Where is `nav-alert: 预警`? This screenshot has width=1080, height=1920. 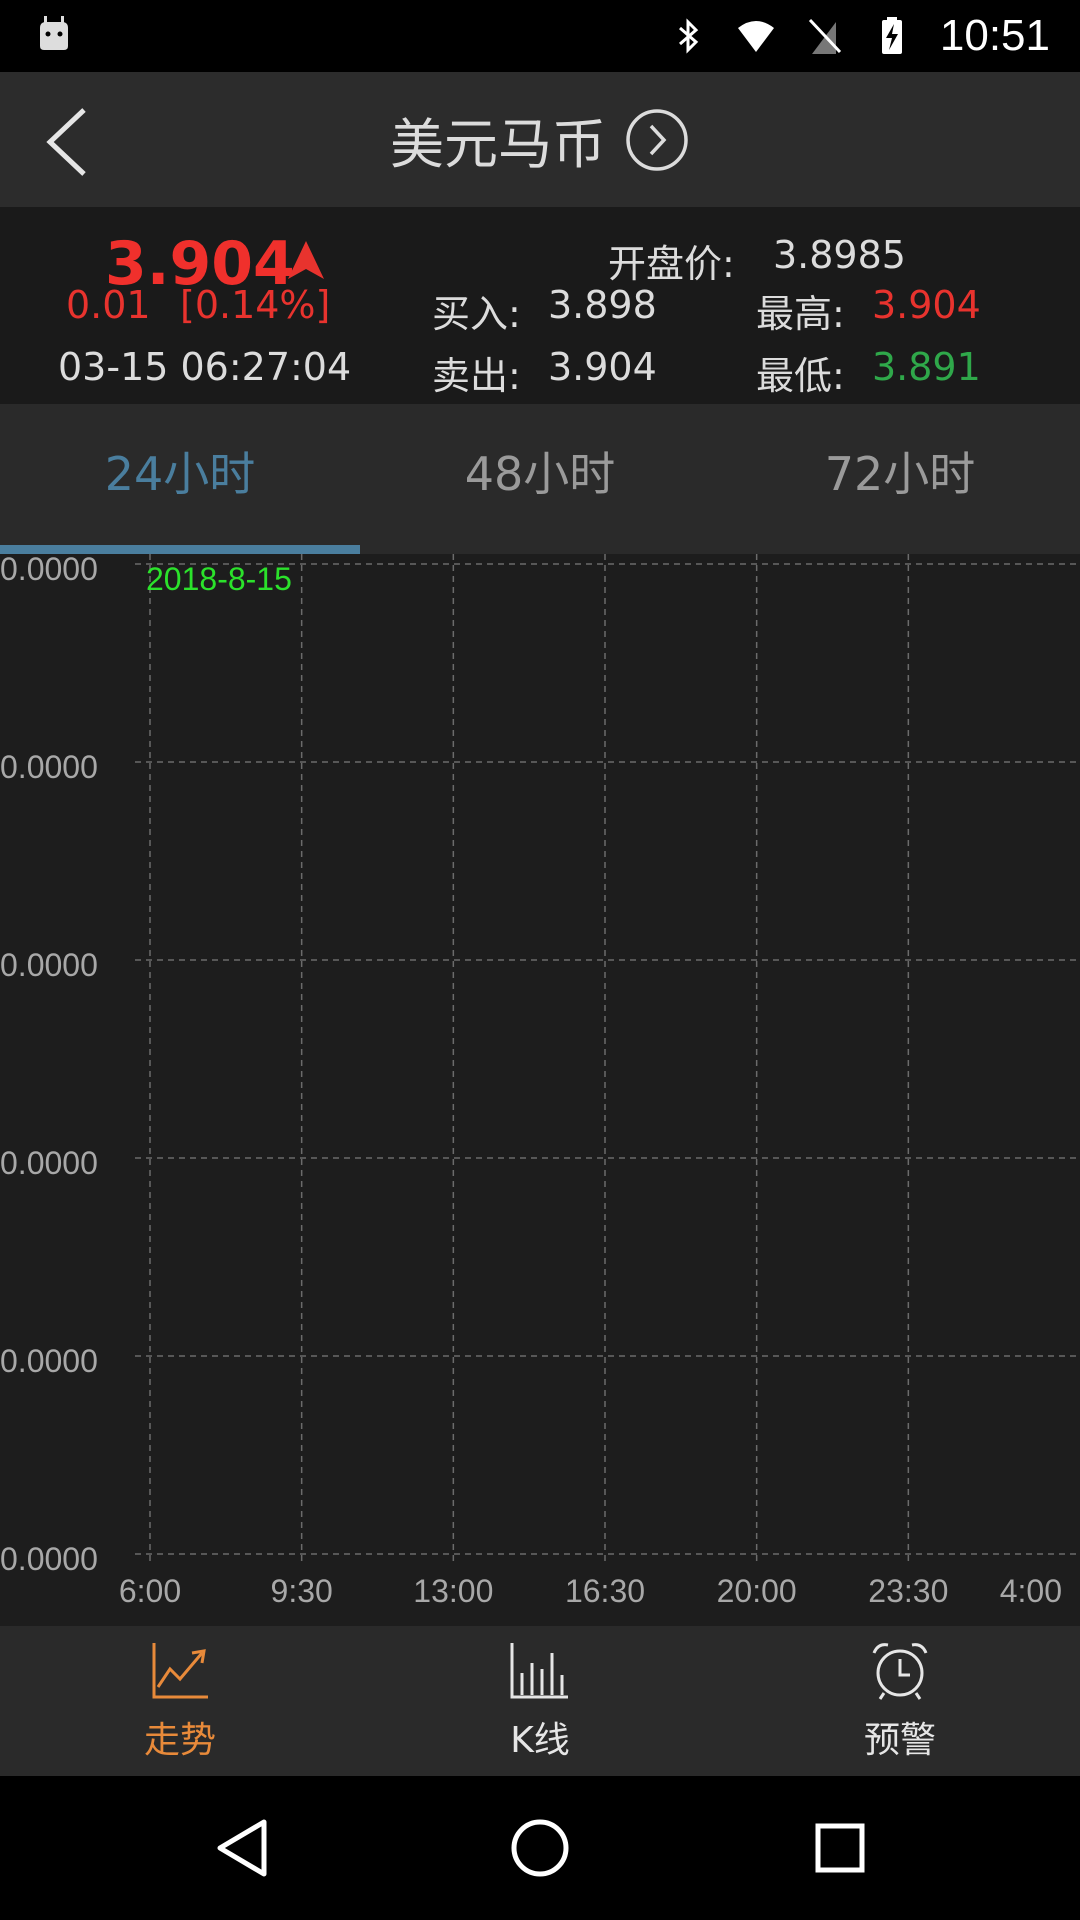 nav-alert: 预警 is located at coordinates (900, 1701).